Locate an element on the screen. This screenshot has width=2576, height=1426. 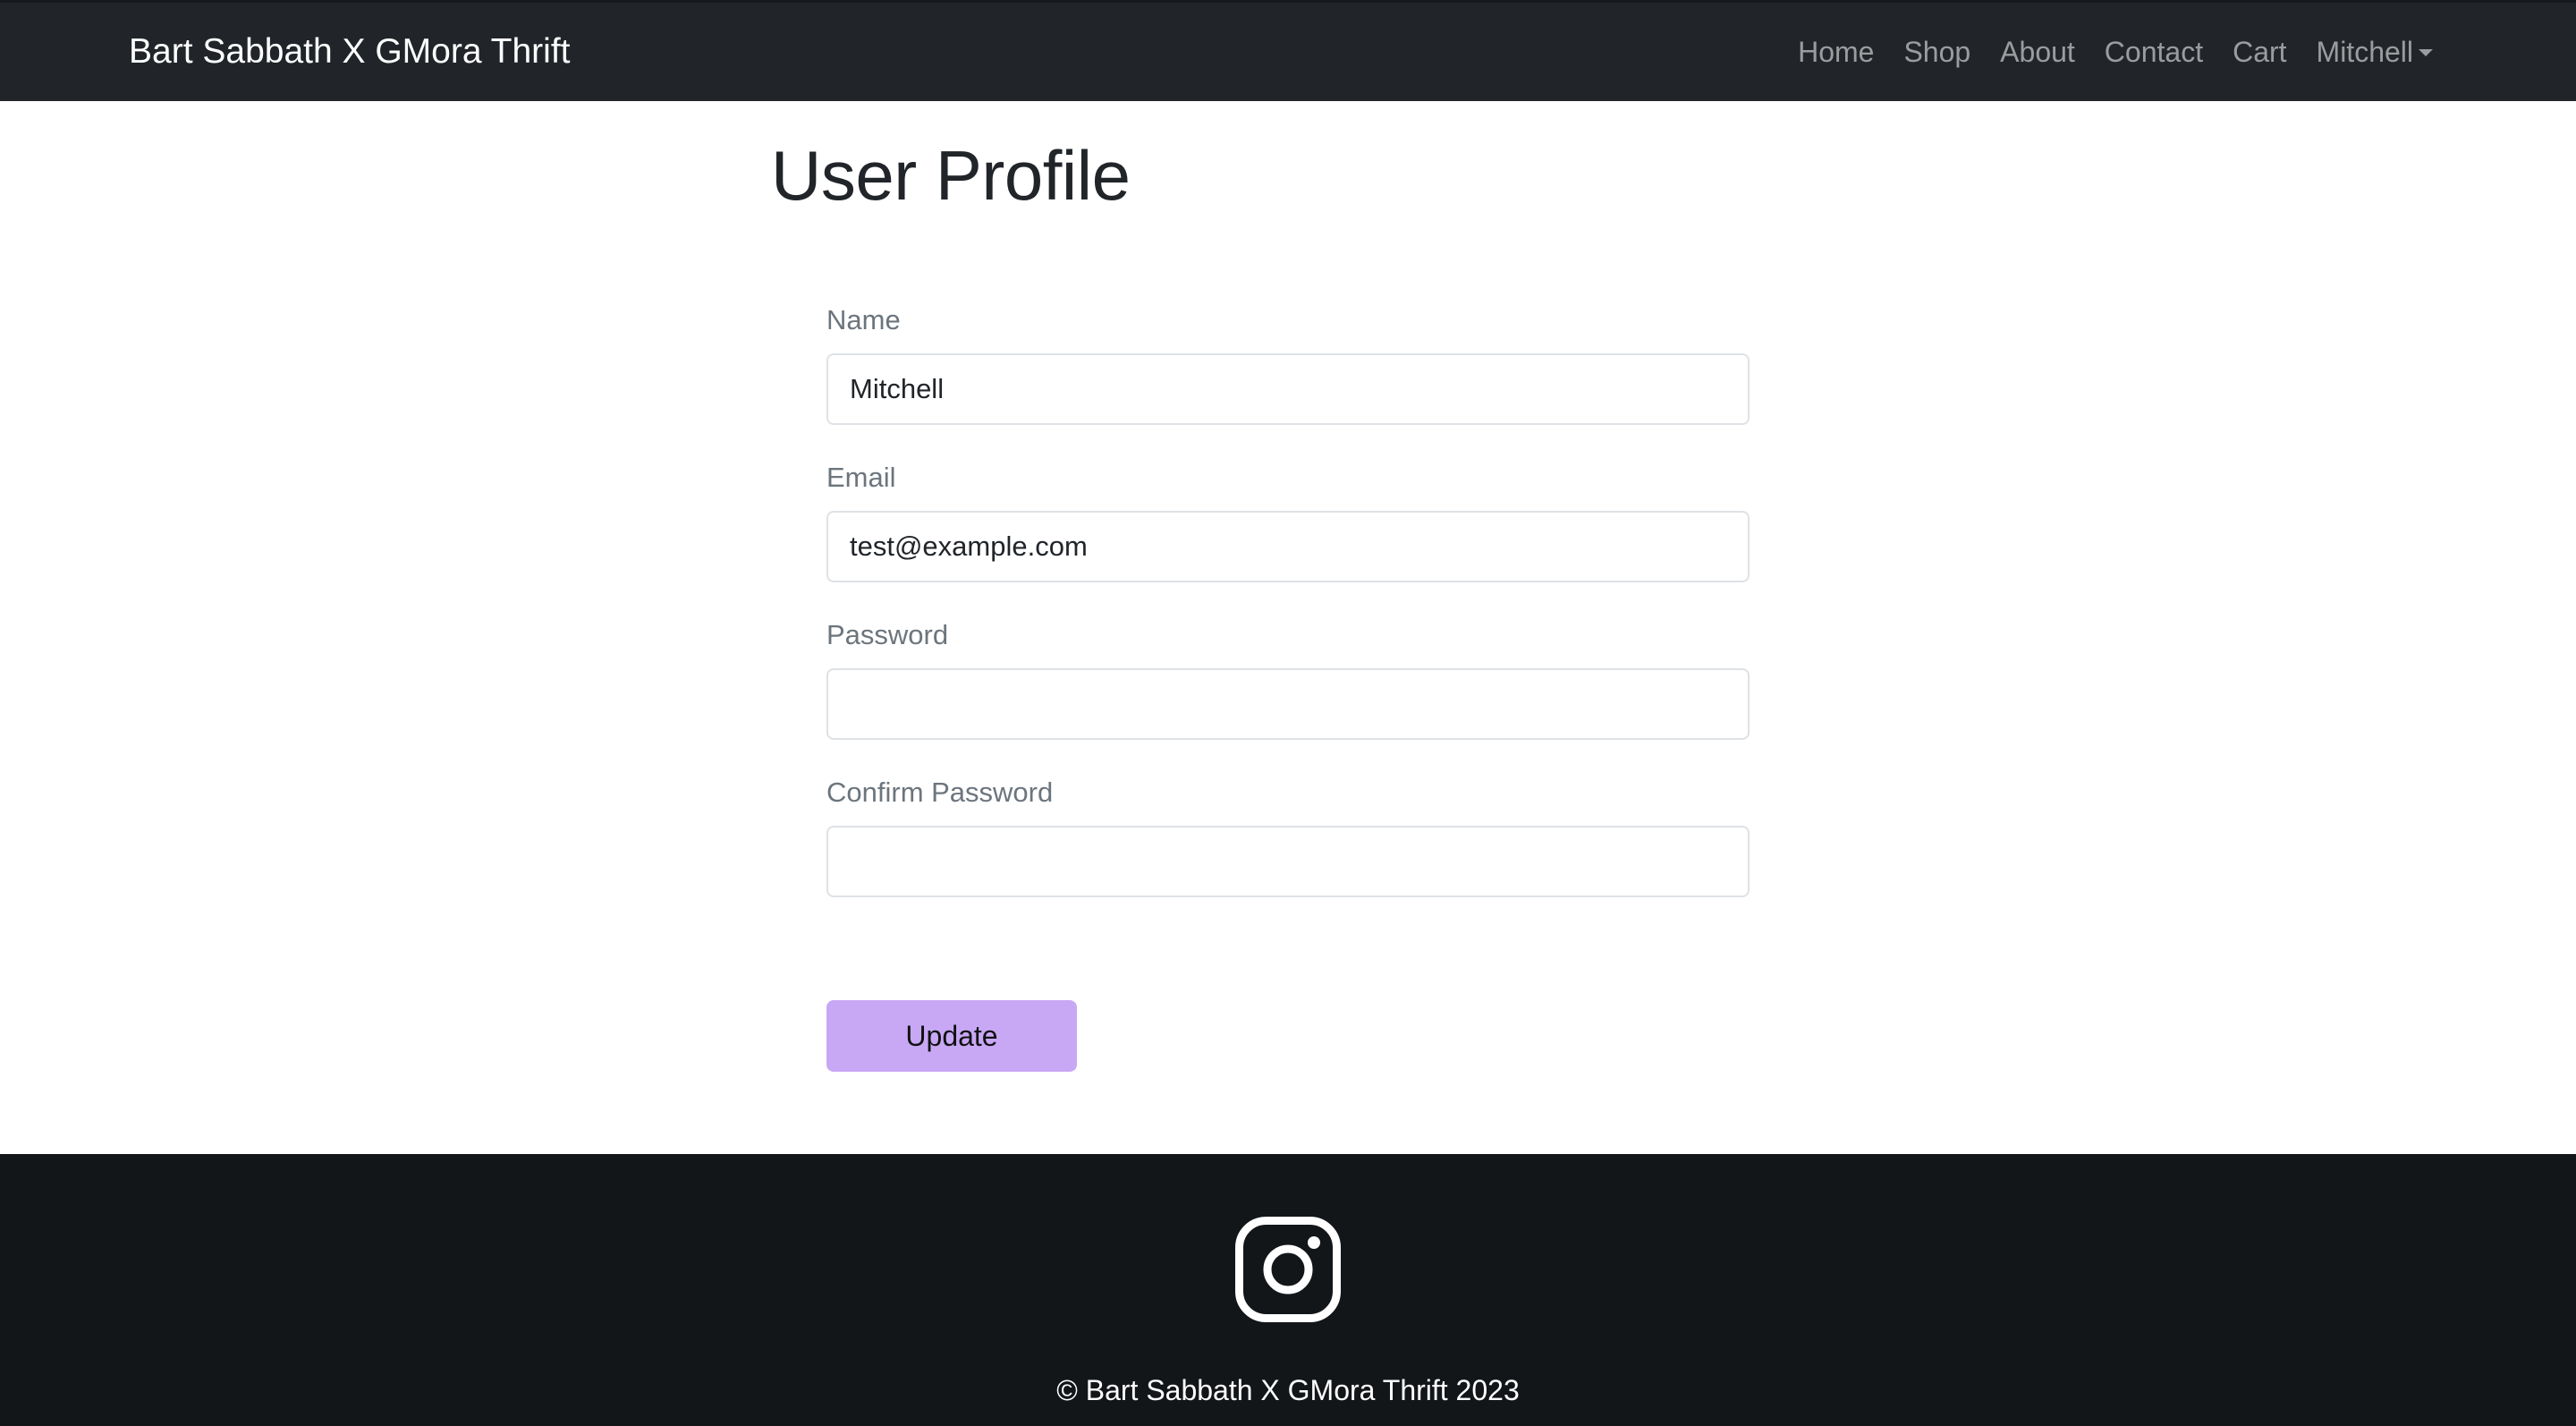
update-button: Update is located at coordinates (951, 1036).